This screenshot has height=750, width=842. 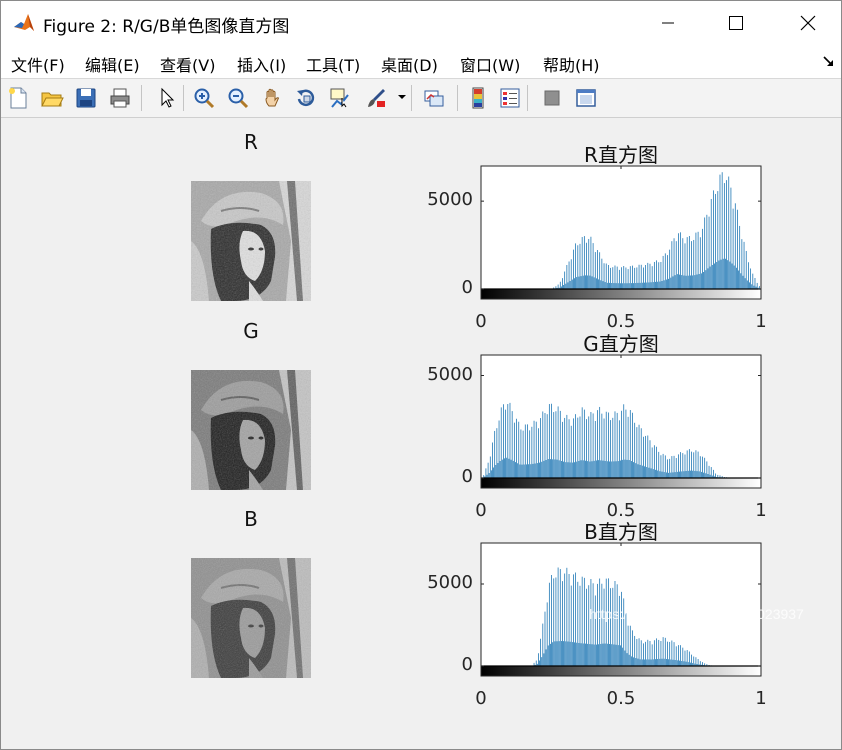 What do you see at coordinates (24, 23) in the screenshot?
I see `matlab-logo-icon` at bounding box center [24, 23].